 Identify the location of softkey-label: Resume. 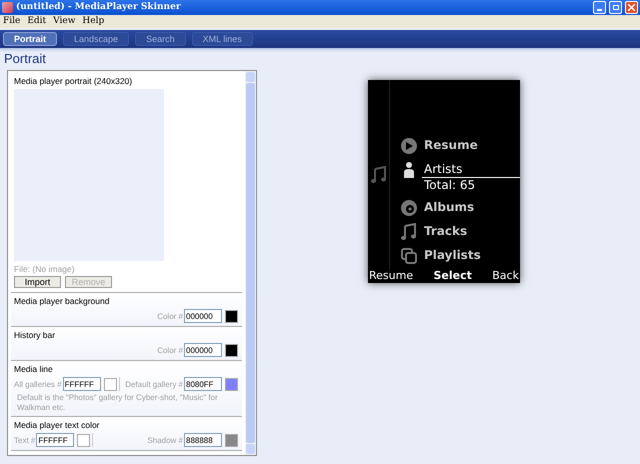
(391, 276).